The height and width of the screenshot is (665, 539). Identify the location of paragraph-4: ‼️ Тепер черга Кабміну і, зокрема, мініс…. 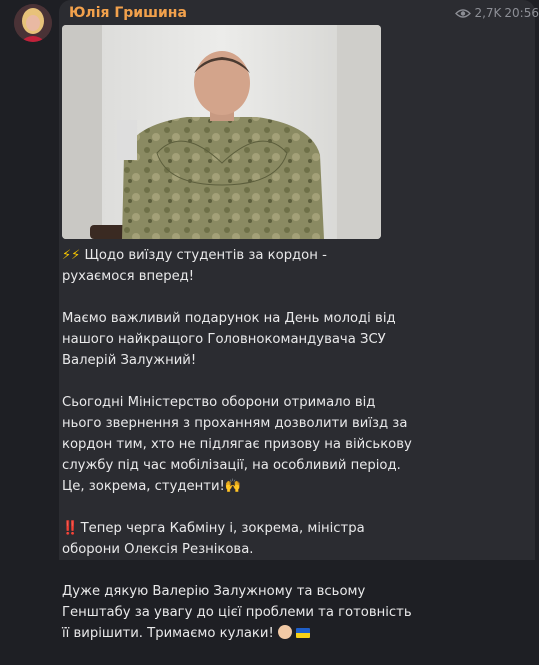
(297, 539).